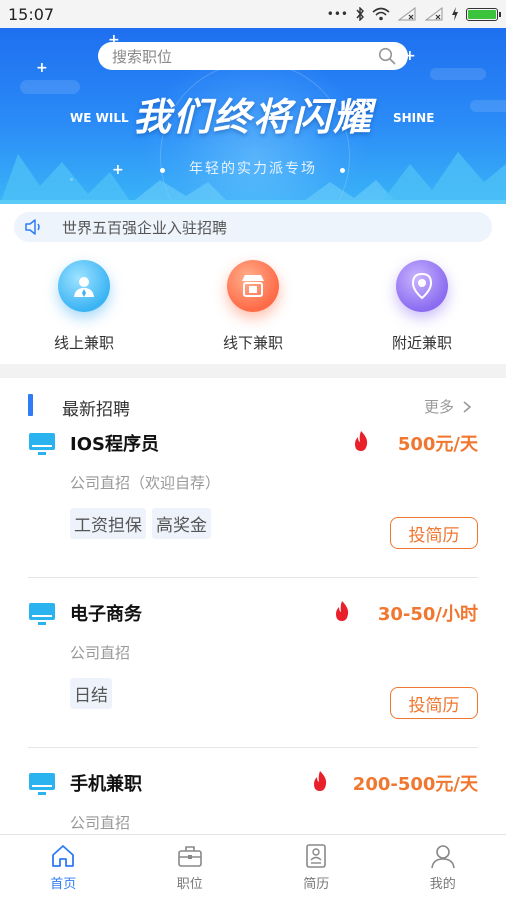 The width and height of the screenshot is (506, 900). I want to click on category-label: 线下兼职, so click(252, 343).